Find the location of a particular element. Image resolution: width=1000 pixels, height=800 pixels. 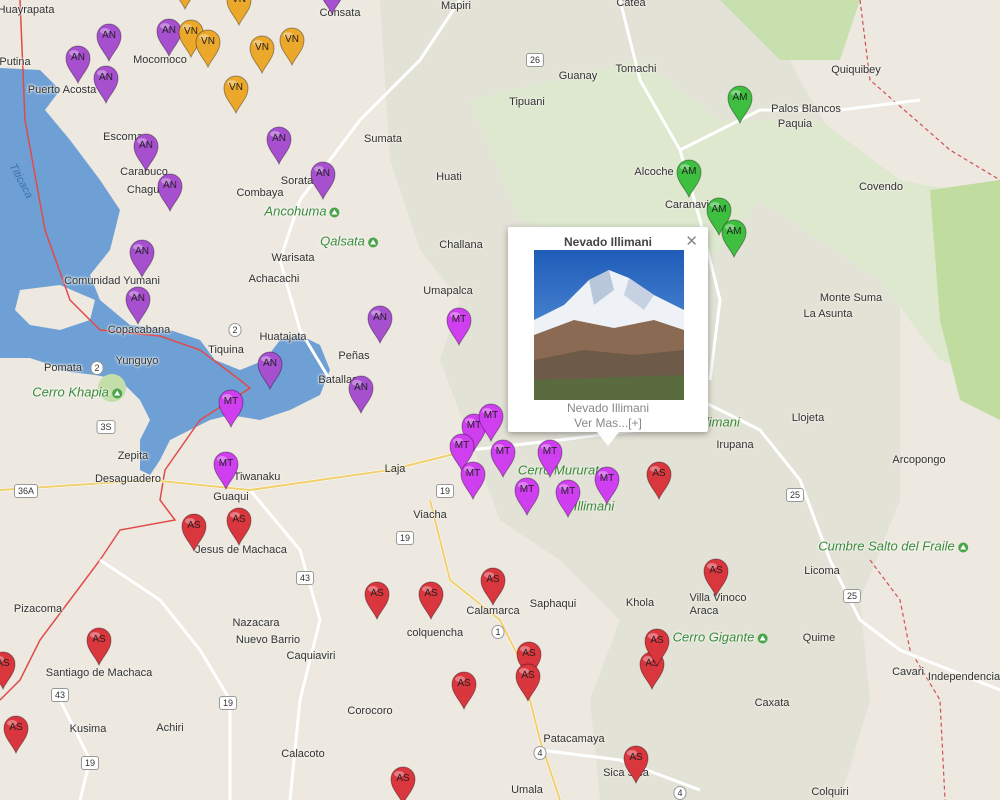

peak-label: Cerro Gigante is located at coordinates (720, 637).